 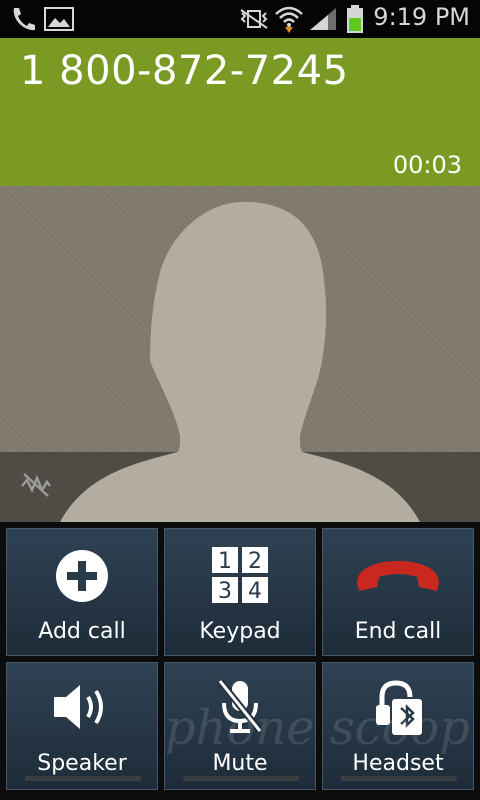 I want to click on call-timer: 00:03, so click(x=427, y=165).